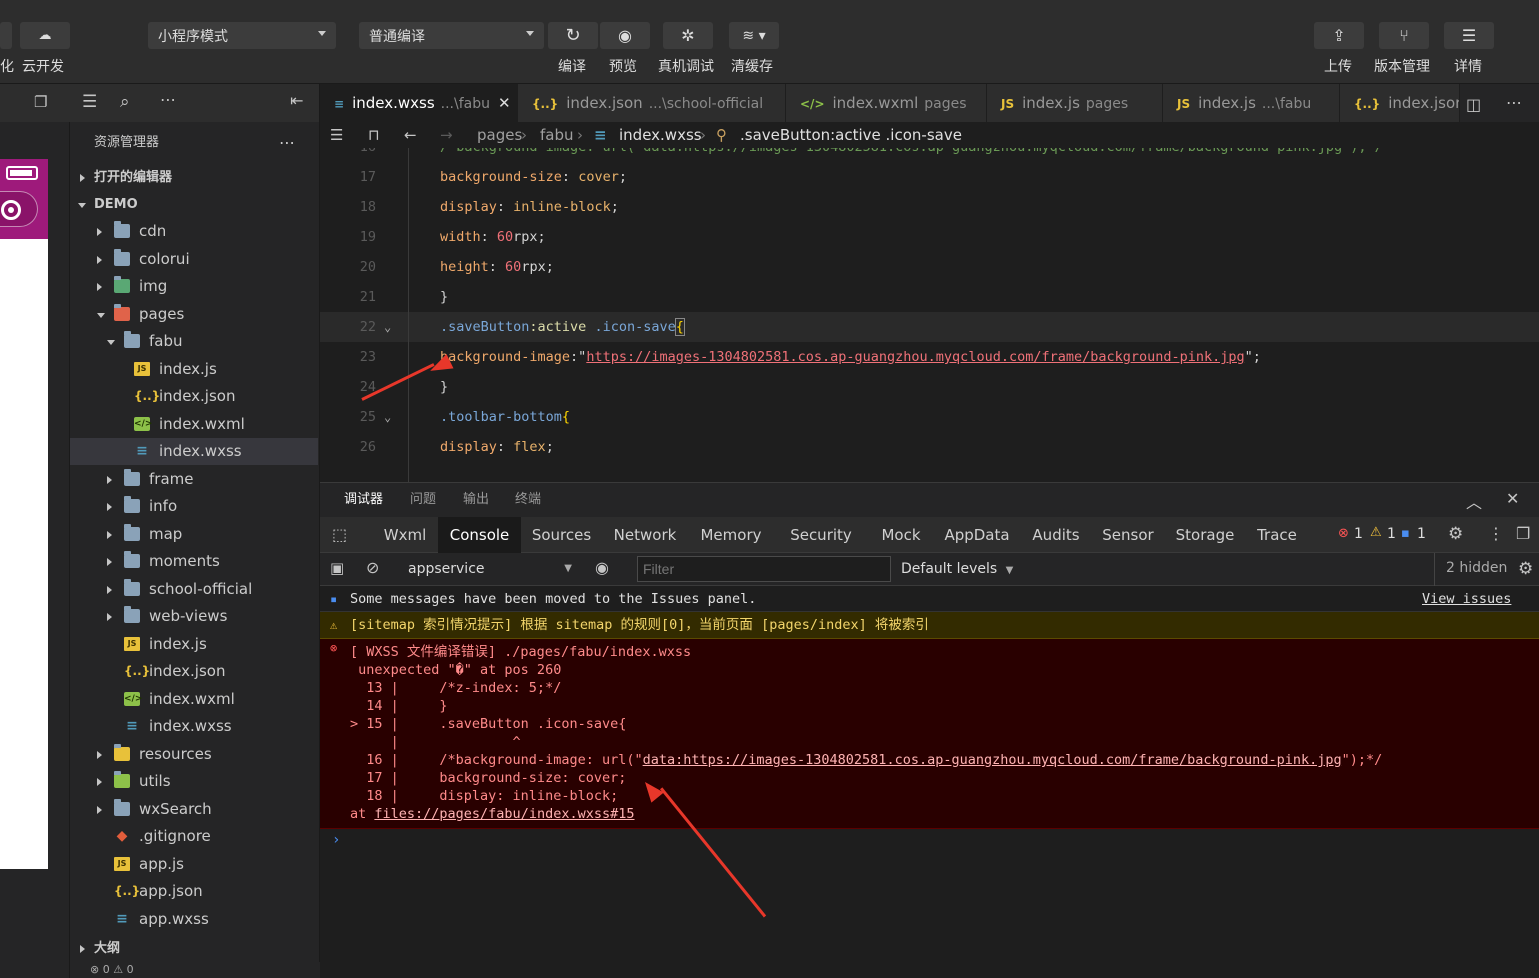  Describe the element at coordinates (1205, 535) in the screenshot. I see `devtools-tab-storage: Storage` at that location.